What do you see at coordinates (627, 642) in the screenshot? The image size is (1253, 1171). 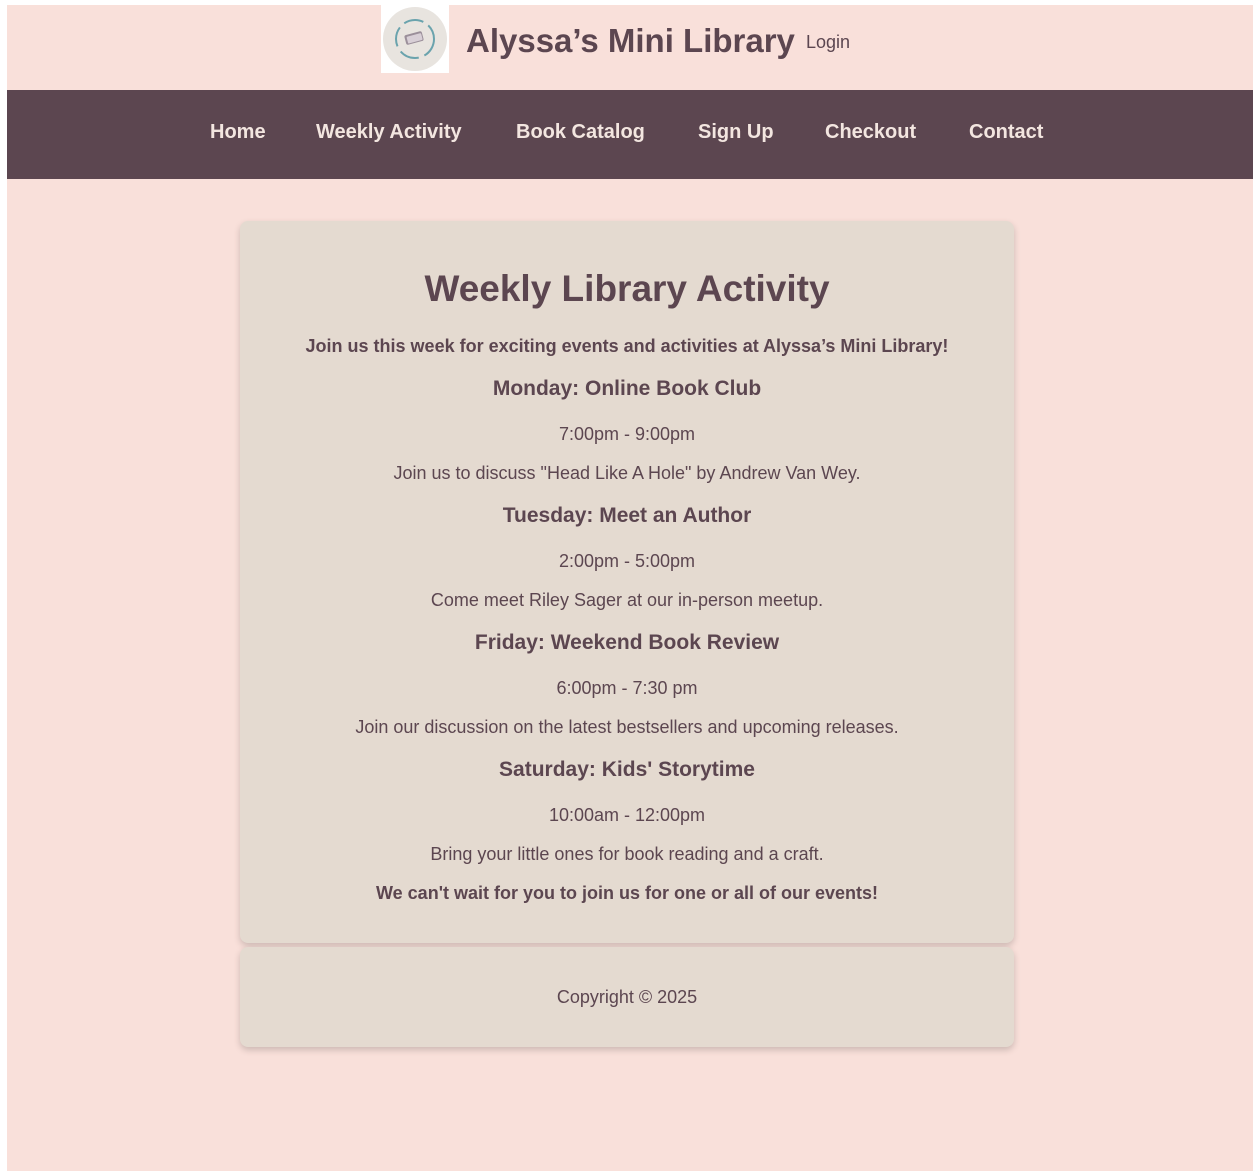 I see `event-title: Friday: Weekend Book Review` at bounding box center [627, 642].